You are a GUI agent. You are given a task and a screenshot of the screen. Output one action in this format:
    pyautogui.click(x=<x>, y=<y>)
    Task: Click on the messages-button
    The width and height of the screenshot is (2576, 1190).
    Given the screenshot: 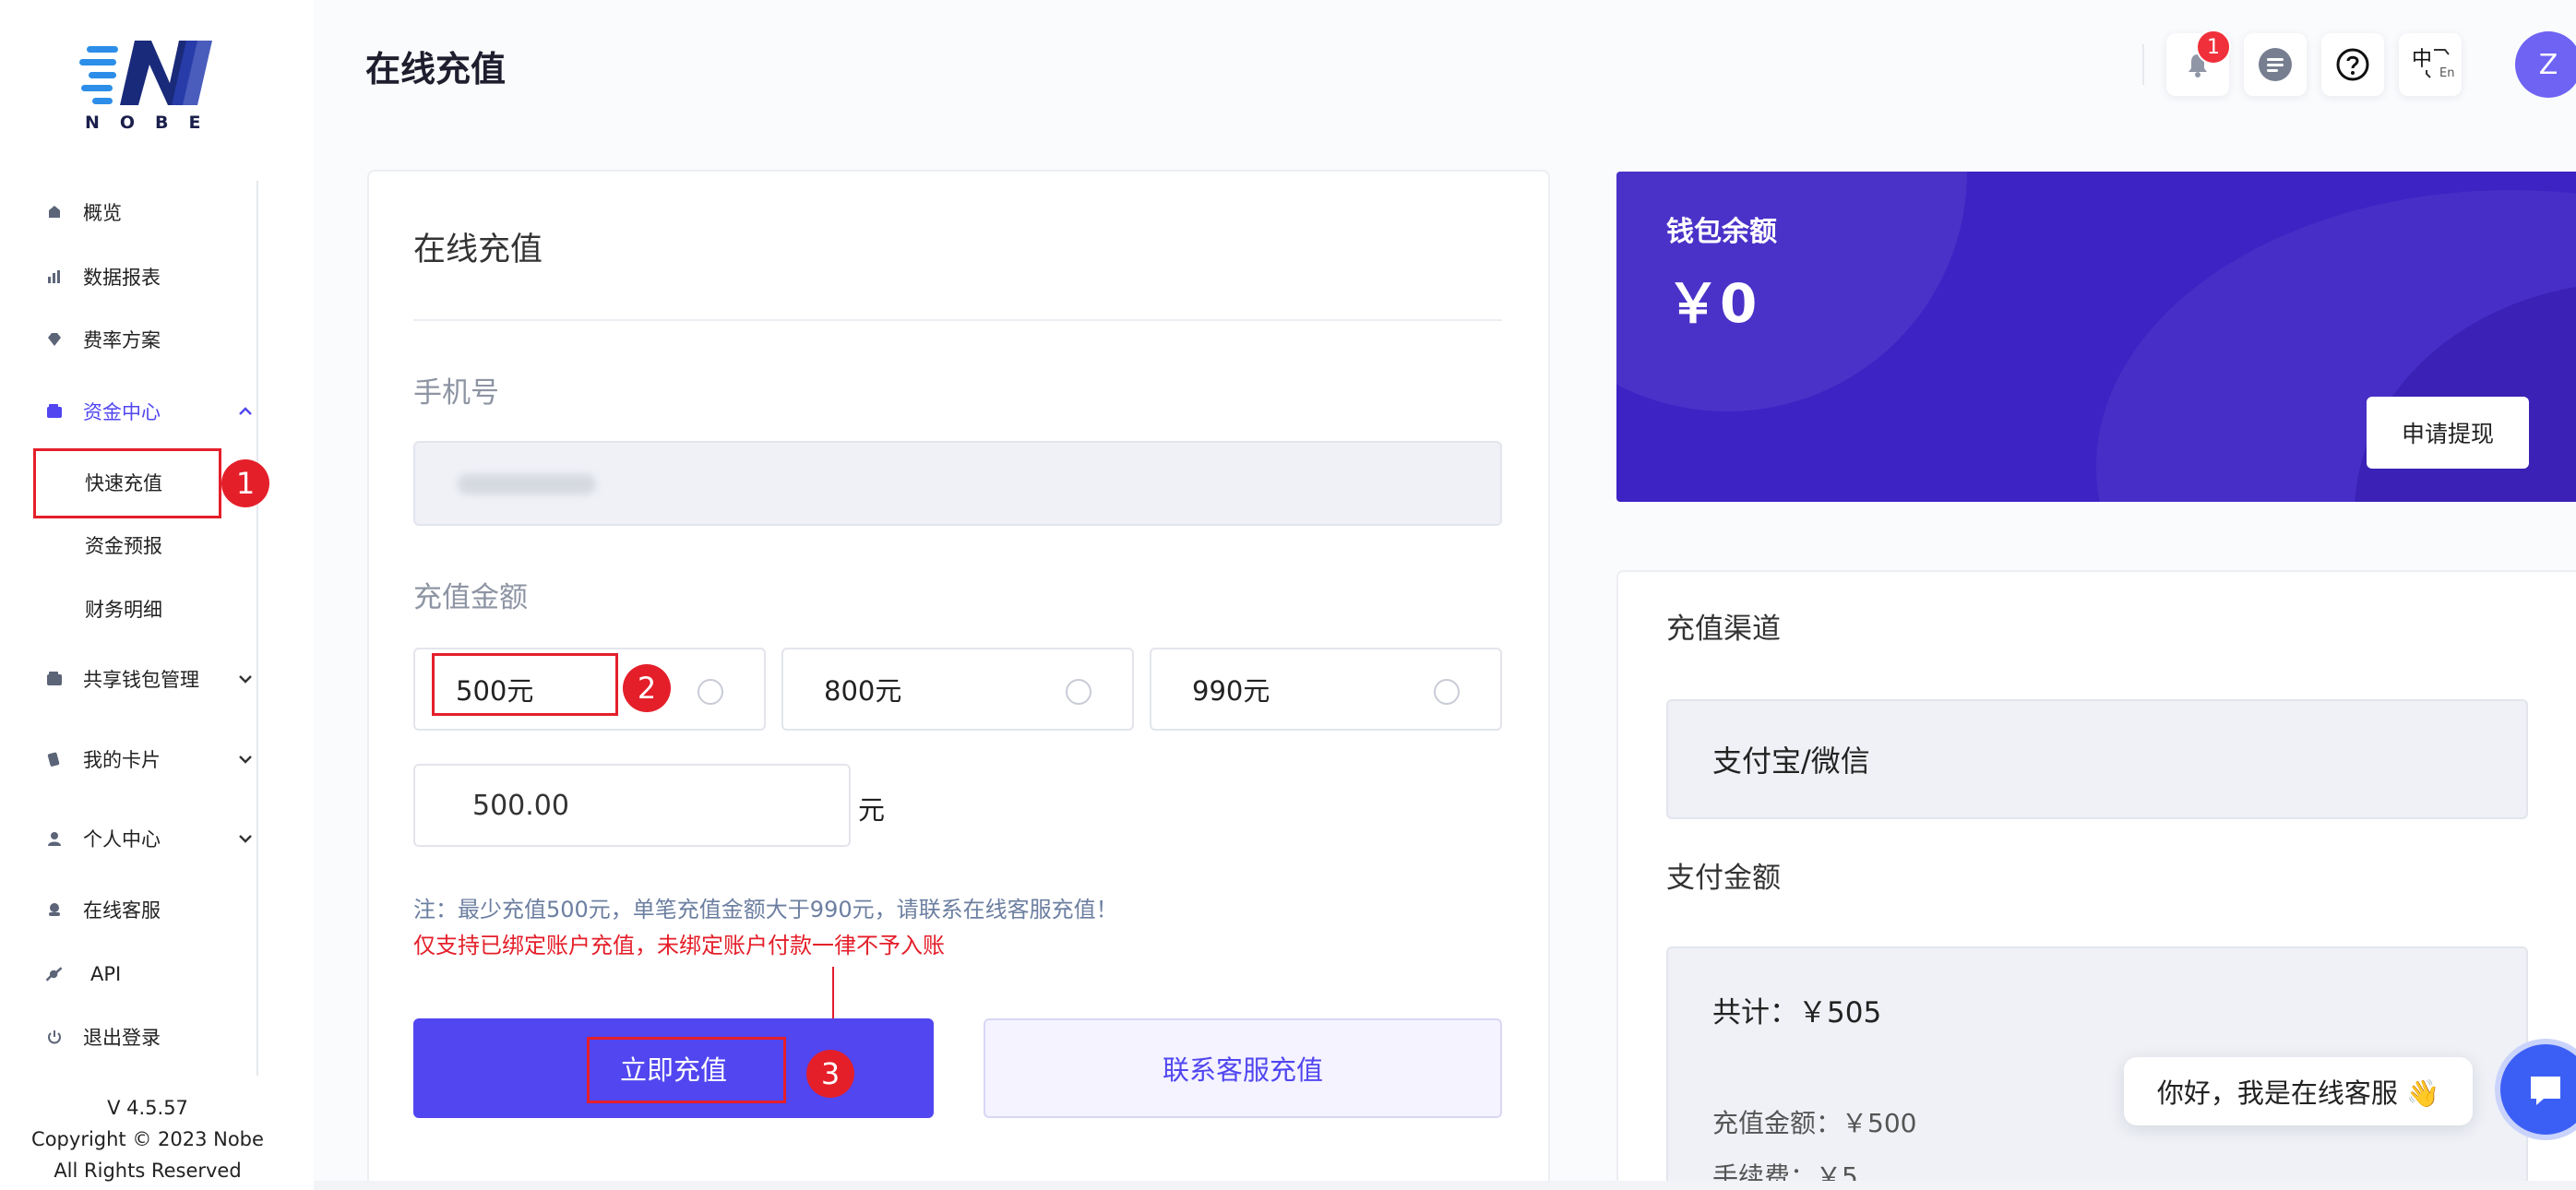 What is the action you would take?
    pyautogui.click(x=2275, y=64)
    